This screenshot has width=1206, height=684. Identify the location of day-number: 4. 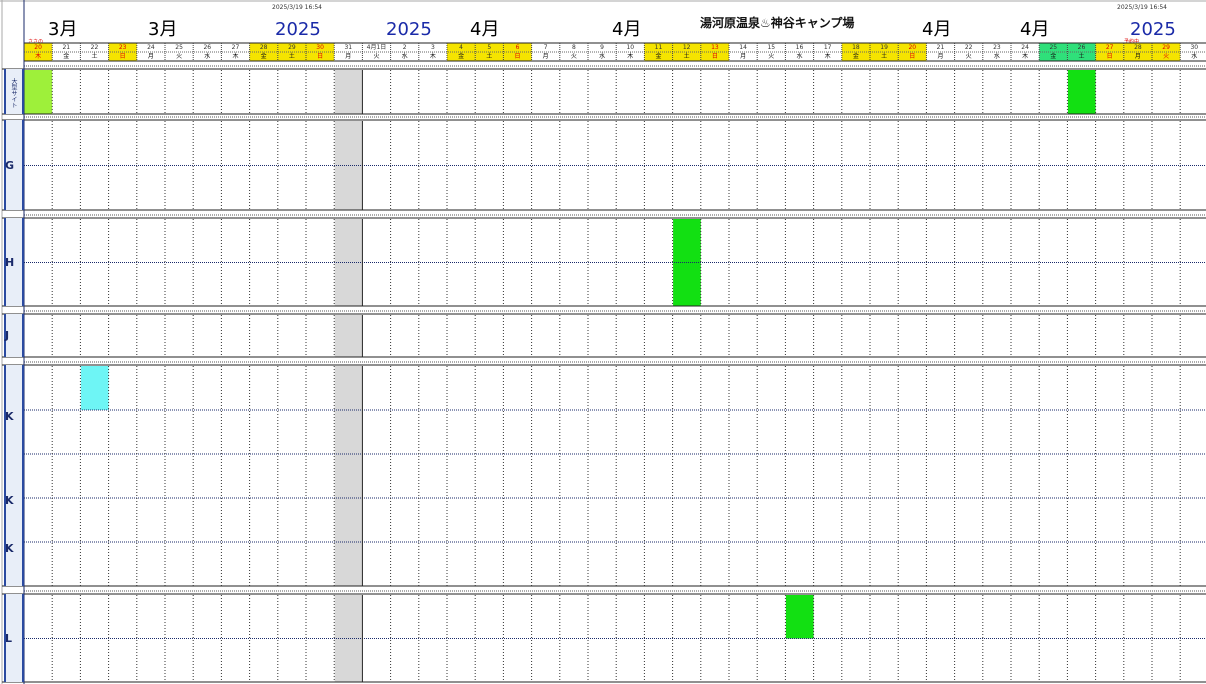
(461, 47).